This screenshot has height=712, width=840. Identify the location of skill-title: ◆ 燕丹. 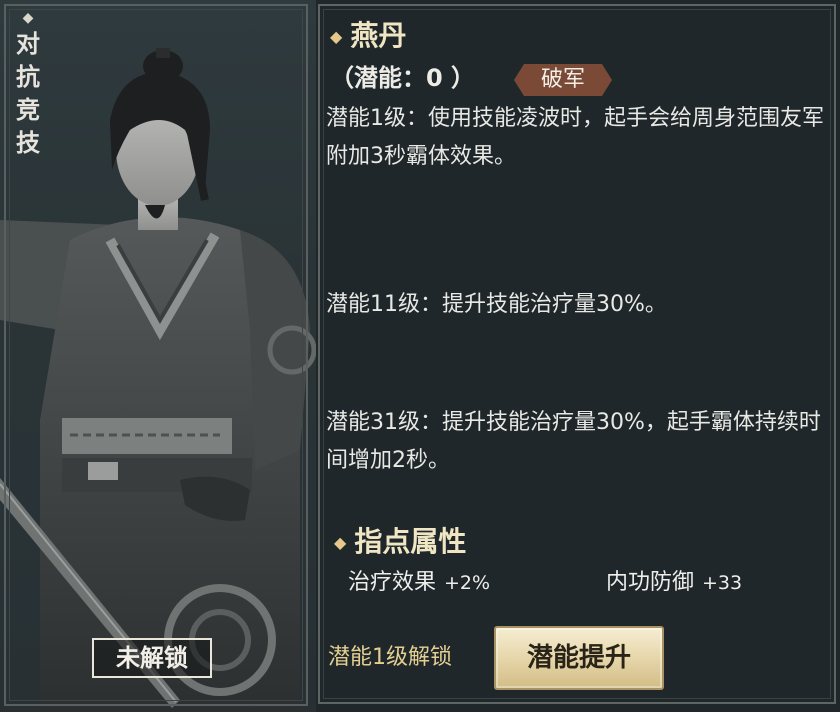
(368, 36).